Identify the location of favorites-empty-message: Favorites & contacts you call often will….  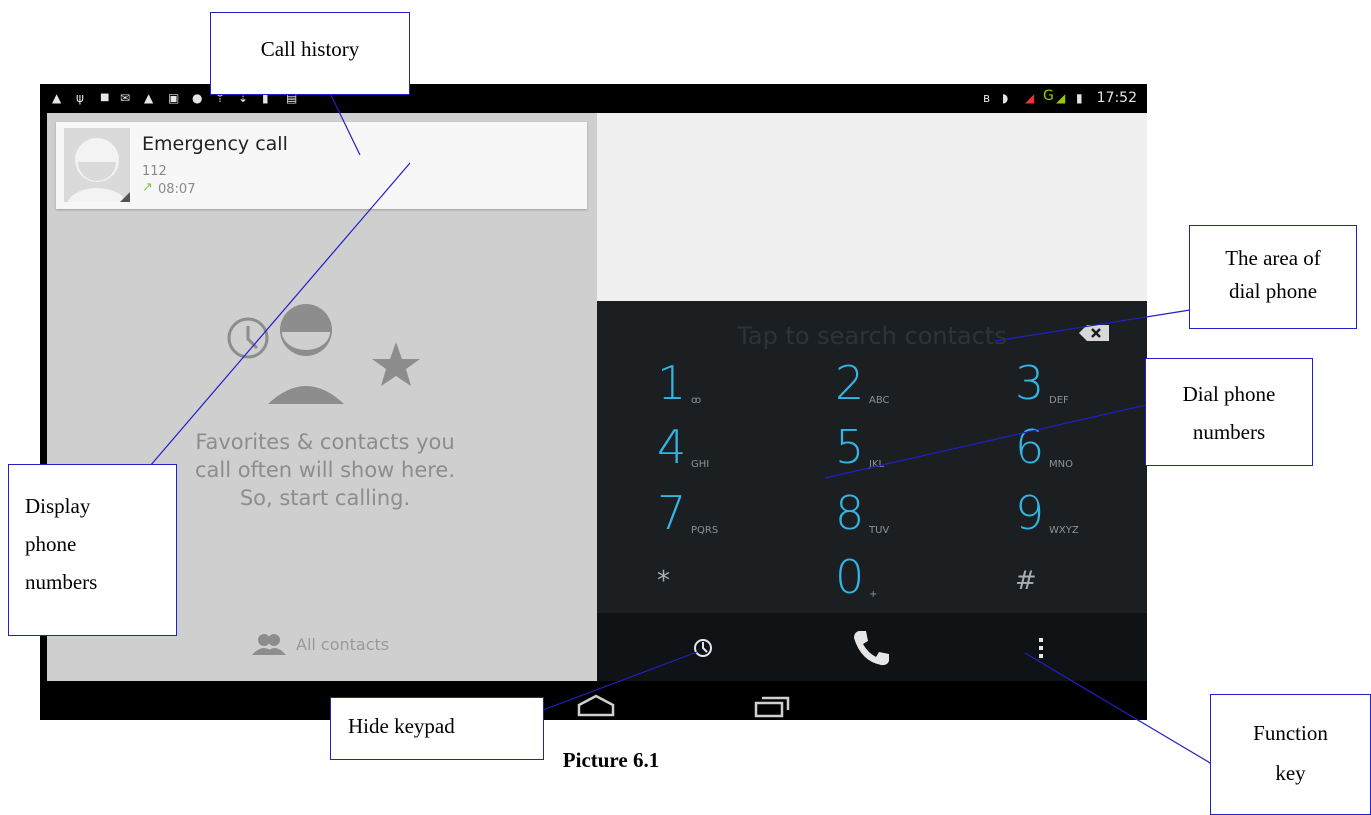
(325, 470).